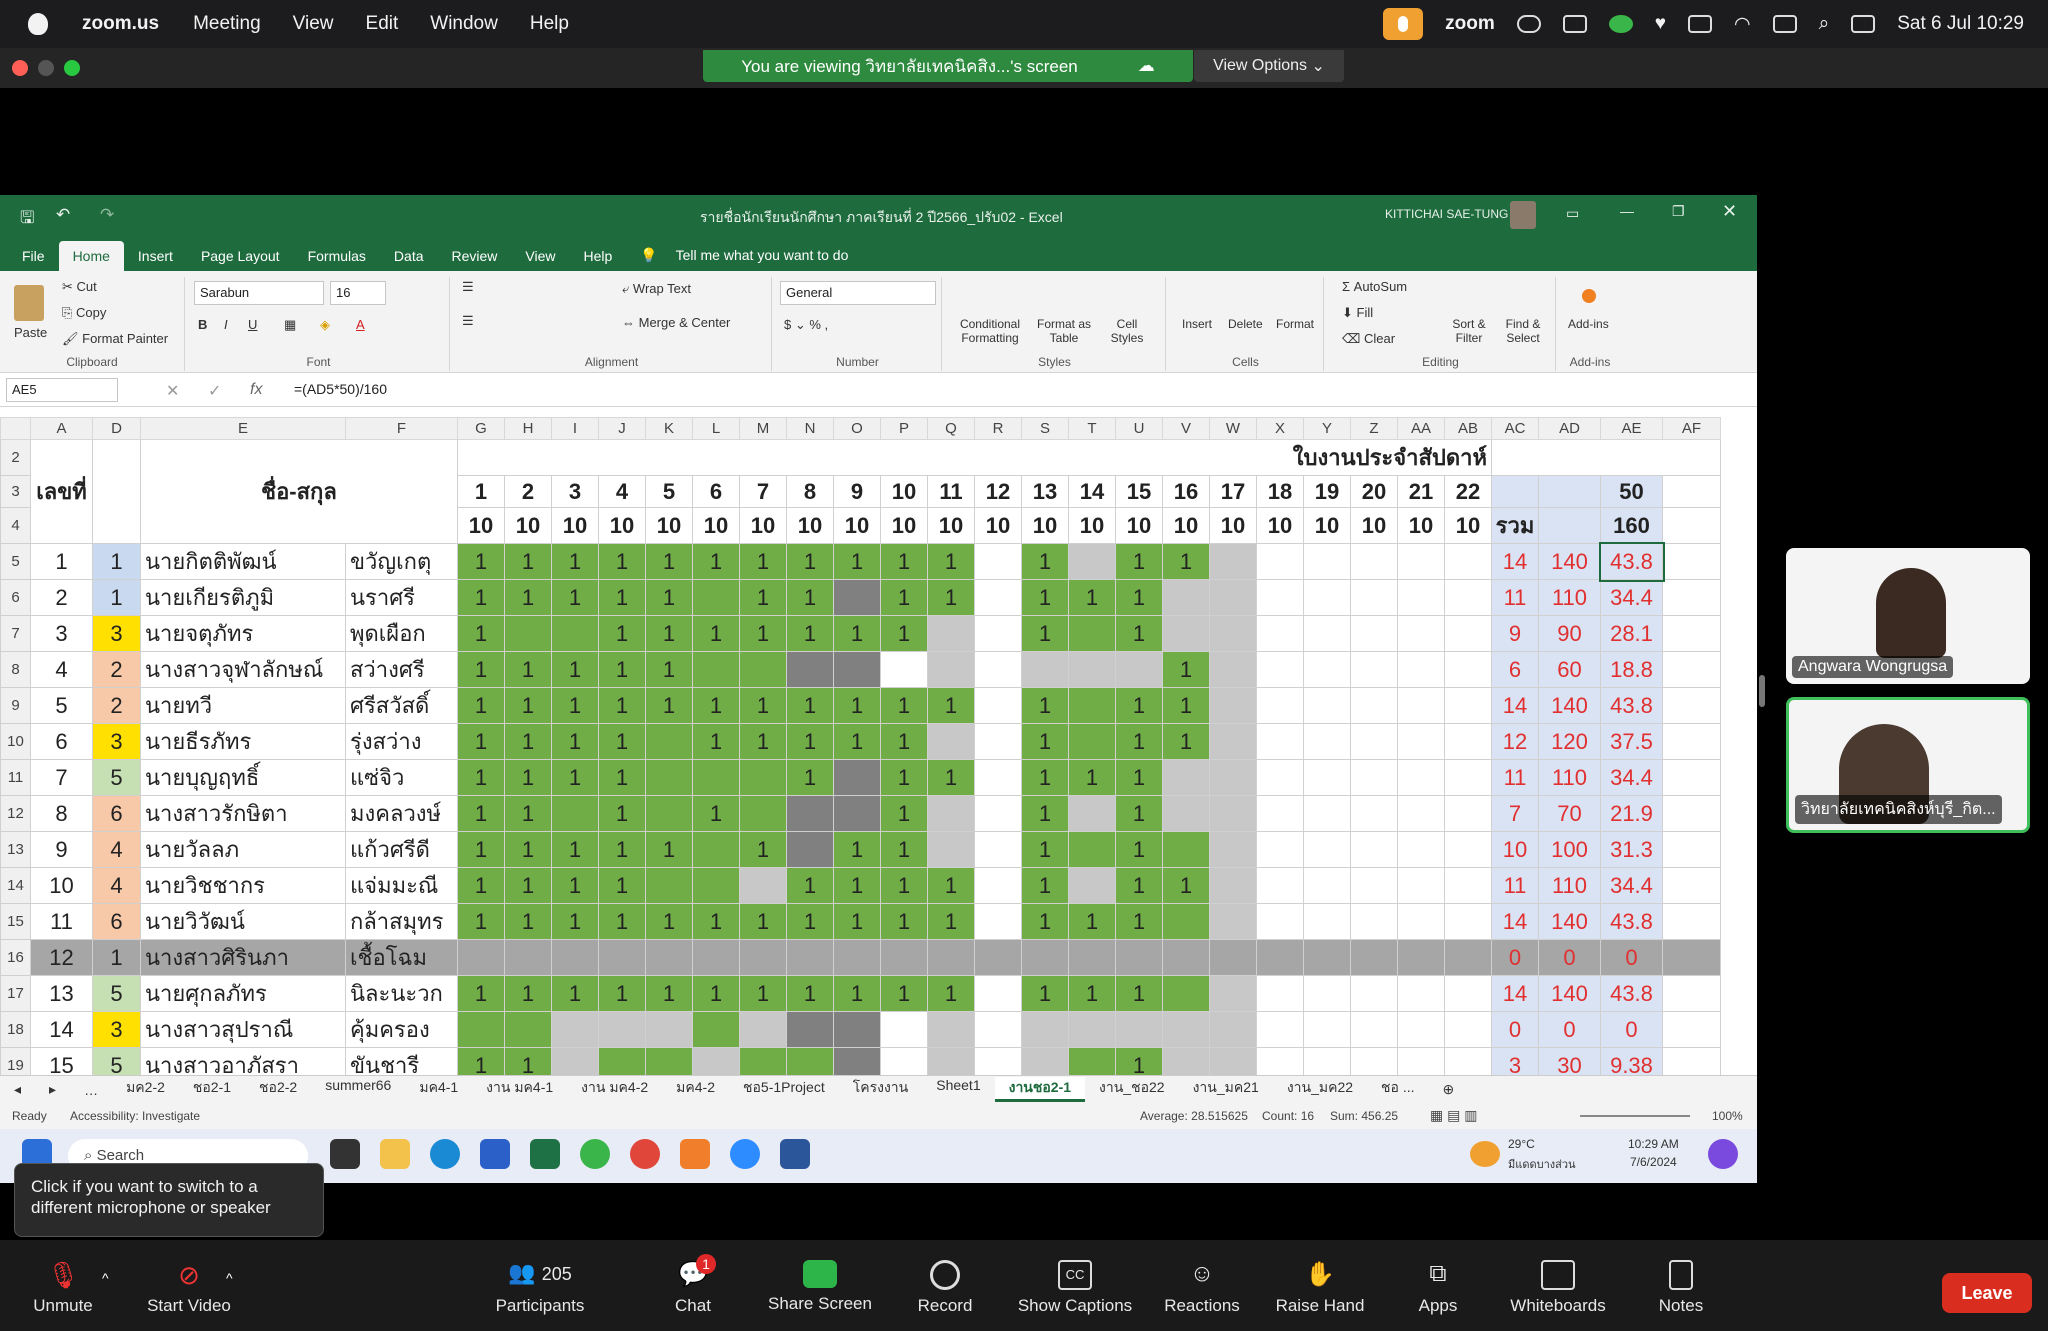 This screenshot has height=1331, width=2048. What do you see at coordinates (62, 390) in the screenshot?
I see `name-box: AE5` at bounding box center [62, 390].